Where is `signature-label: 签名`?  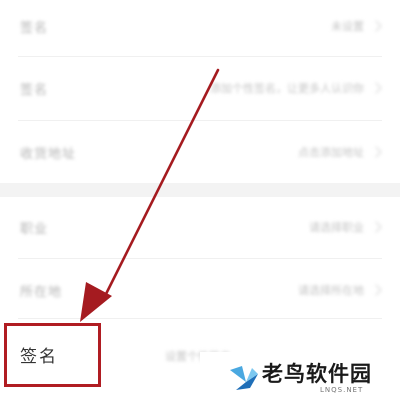
signature-label: 签名 is located at coordinates (39, 354).